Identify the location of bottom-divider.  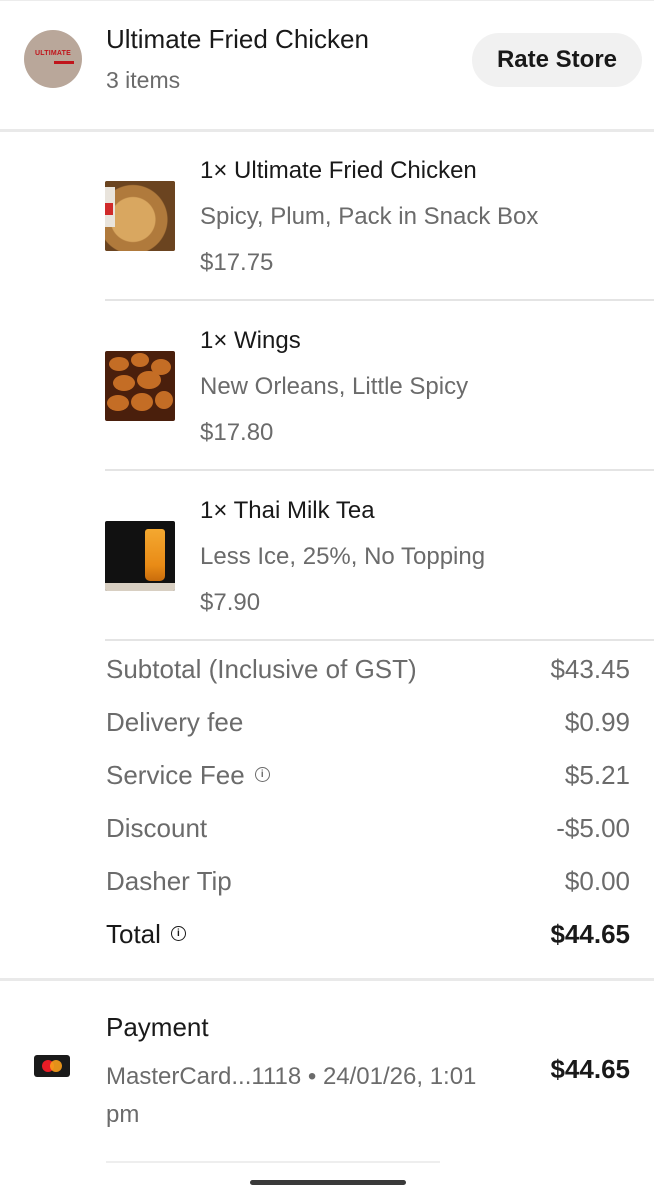
(273, 1162).